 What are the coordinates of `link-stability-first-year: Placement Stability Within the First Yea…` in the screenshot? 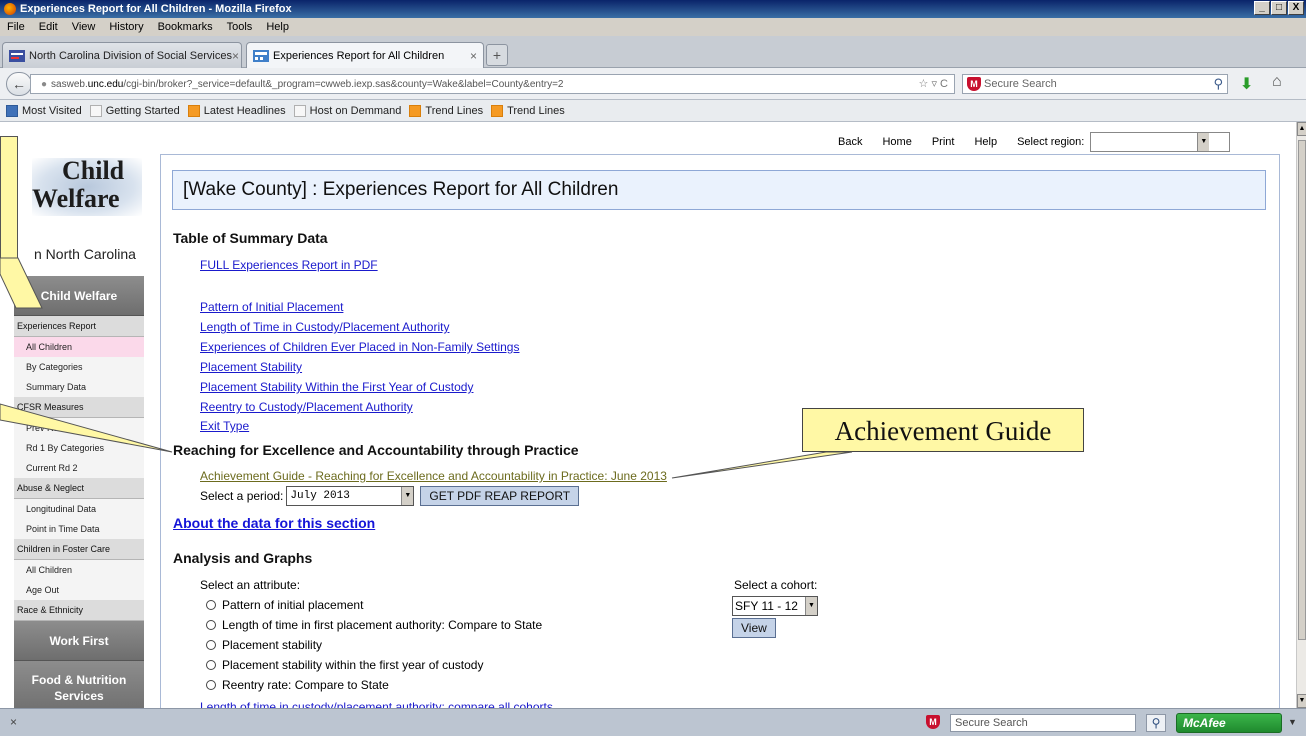 It's located at (336, 387).